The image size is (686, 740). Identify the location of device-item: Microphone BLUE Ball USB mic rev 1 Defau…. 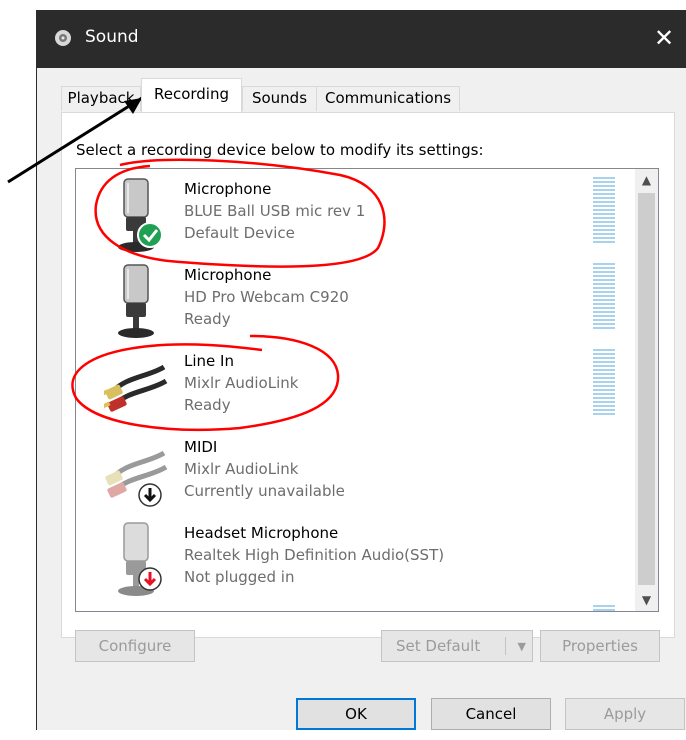
(346, 216).